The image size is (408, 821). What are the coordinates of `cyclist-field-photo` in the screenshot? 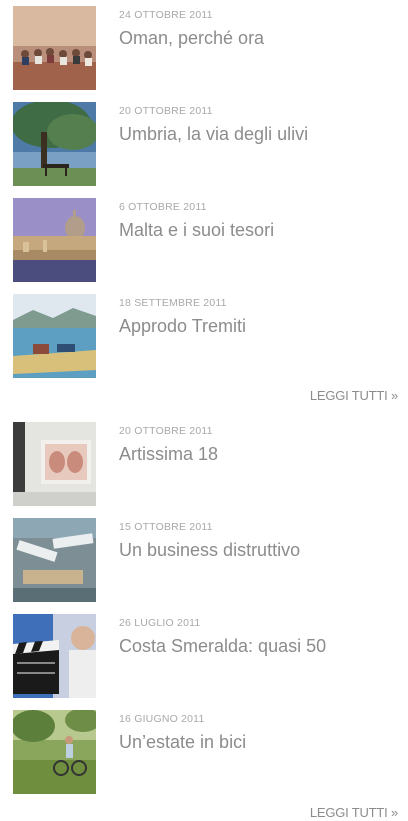 It's located at (54, 752).